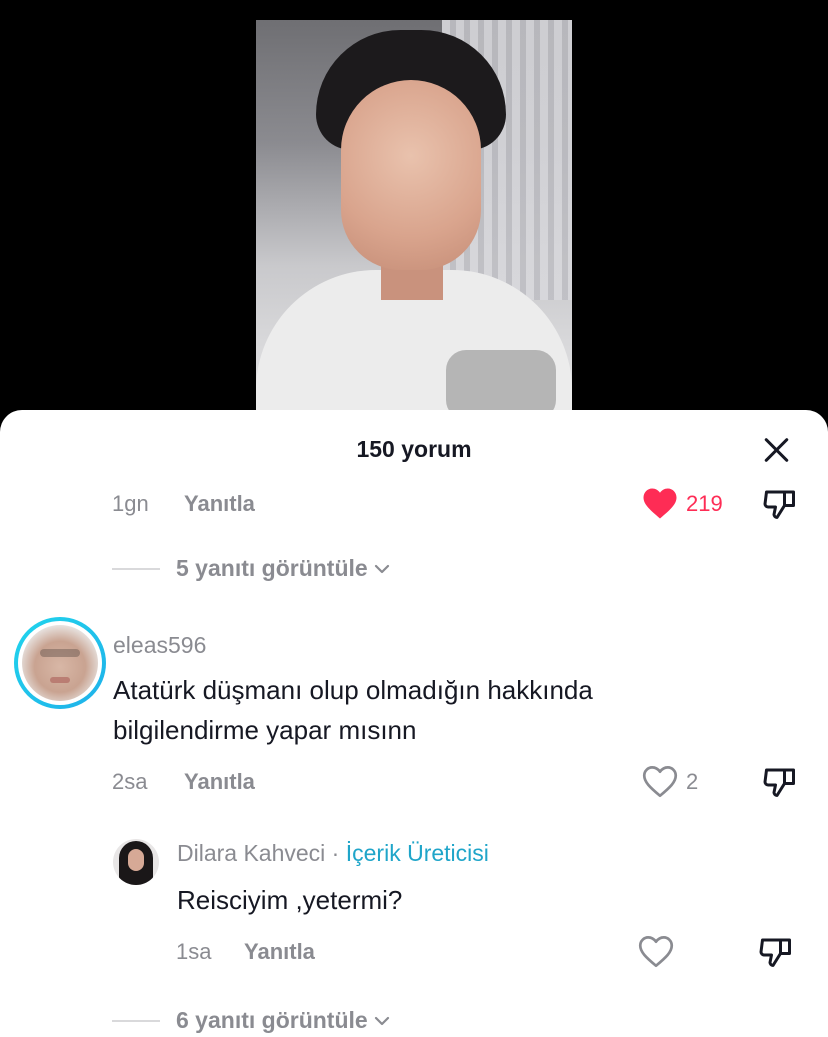  Describe the element at coordinates (272, 1020) in the screenshot. I see `view-replies-label: 6 yanıtı görüntüle` at that location.